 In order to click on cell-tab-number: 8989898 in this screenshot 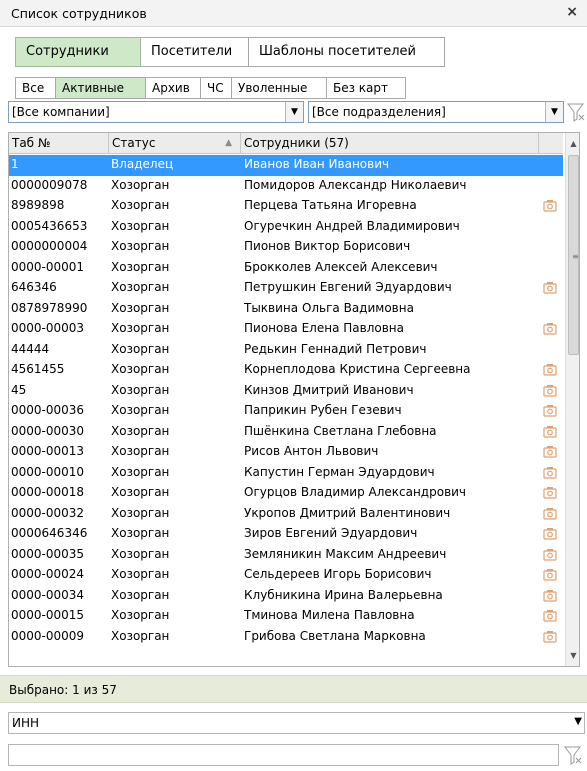, I will do `click(38, 205)`.